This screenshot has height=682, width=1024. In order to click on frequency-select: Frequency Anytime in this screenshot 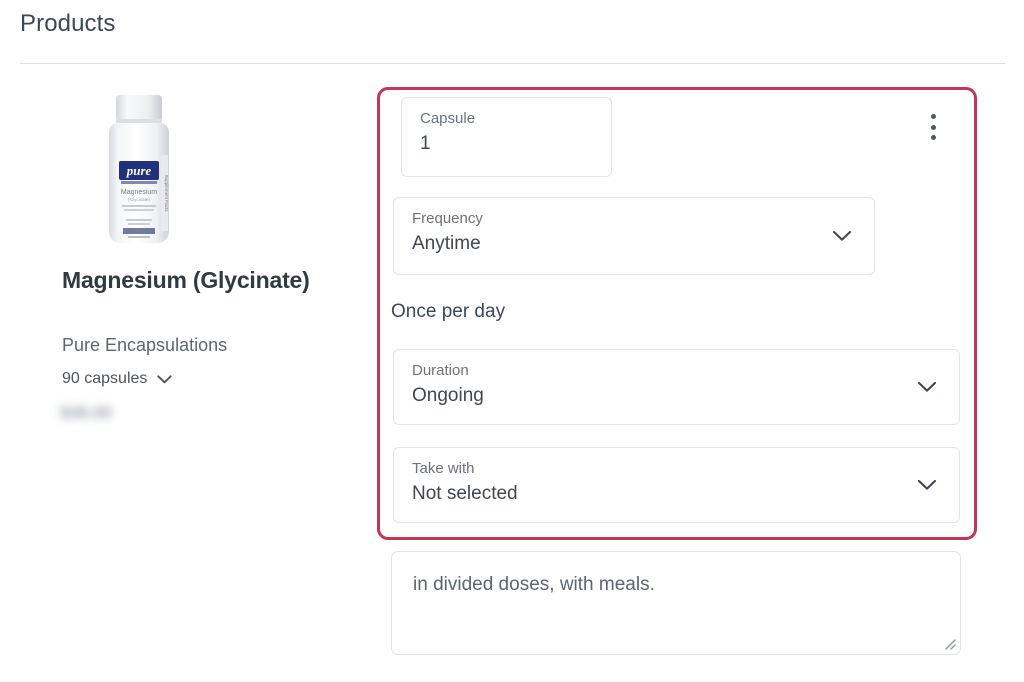, I will do `click(634, 236)`.